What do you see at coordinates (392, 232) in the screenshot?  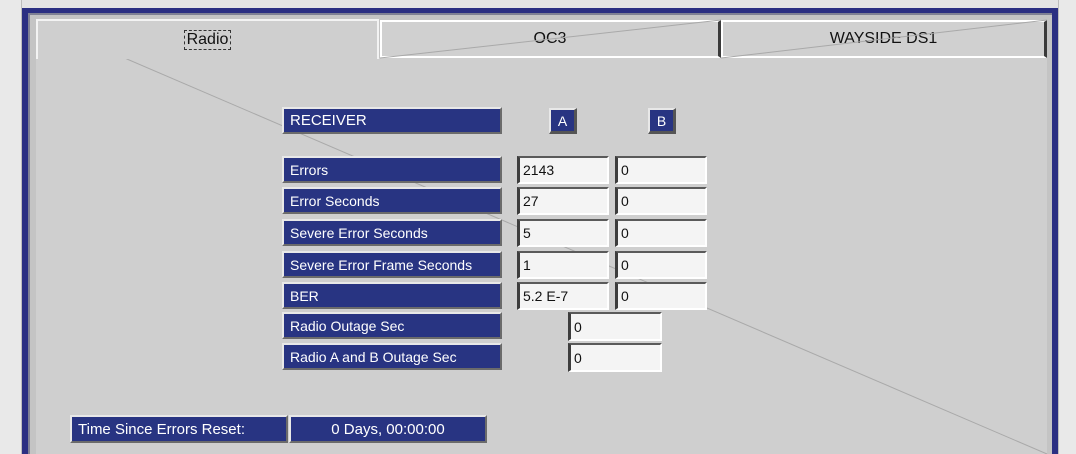 I see `row-label-severe-error-seconds: Severe Error Seconds` at bounding box center [392, 232].